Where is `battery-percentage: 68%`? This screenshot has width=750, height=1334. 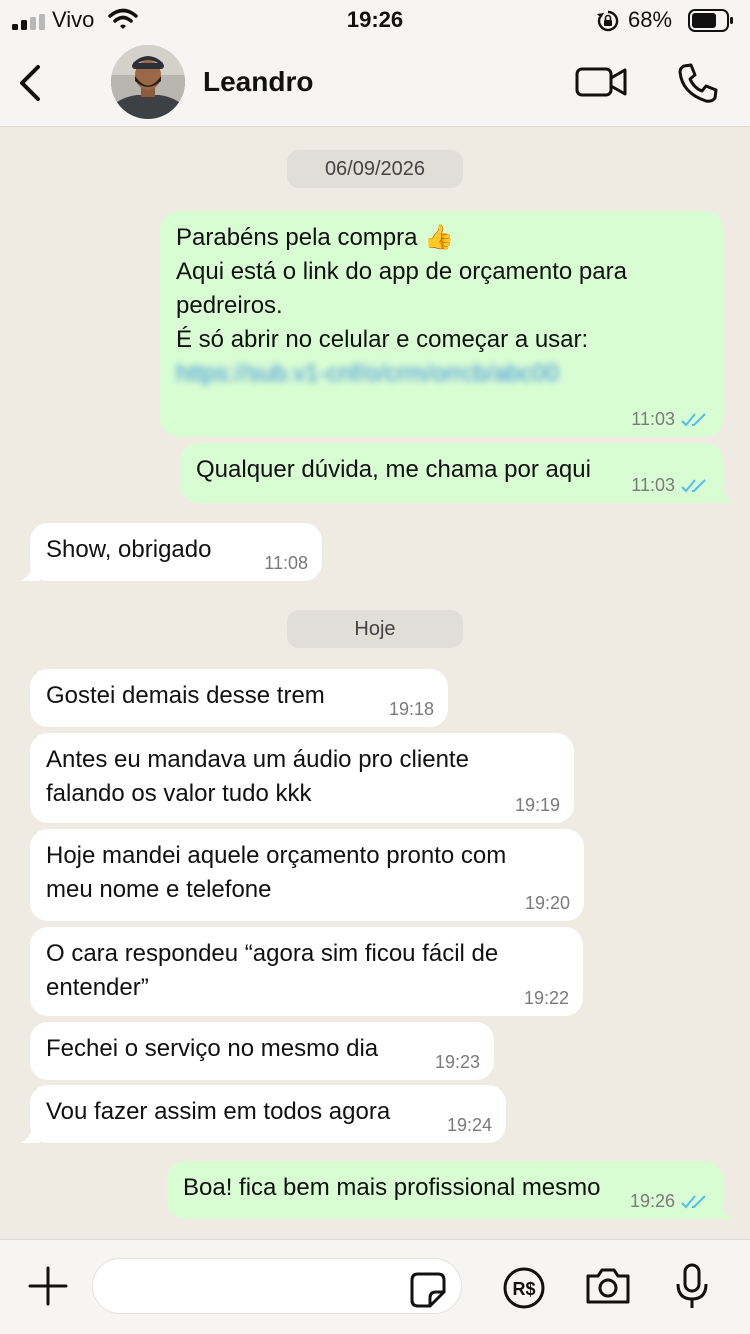 battery-percentage: 68% is located at coordinates (650, 19).